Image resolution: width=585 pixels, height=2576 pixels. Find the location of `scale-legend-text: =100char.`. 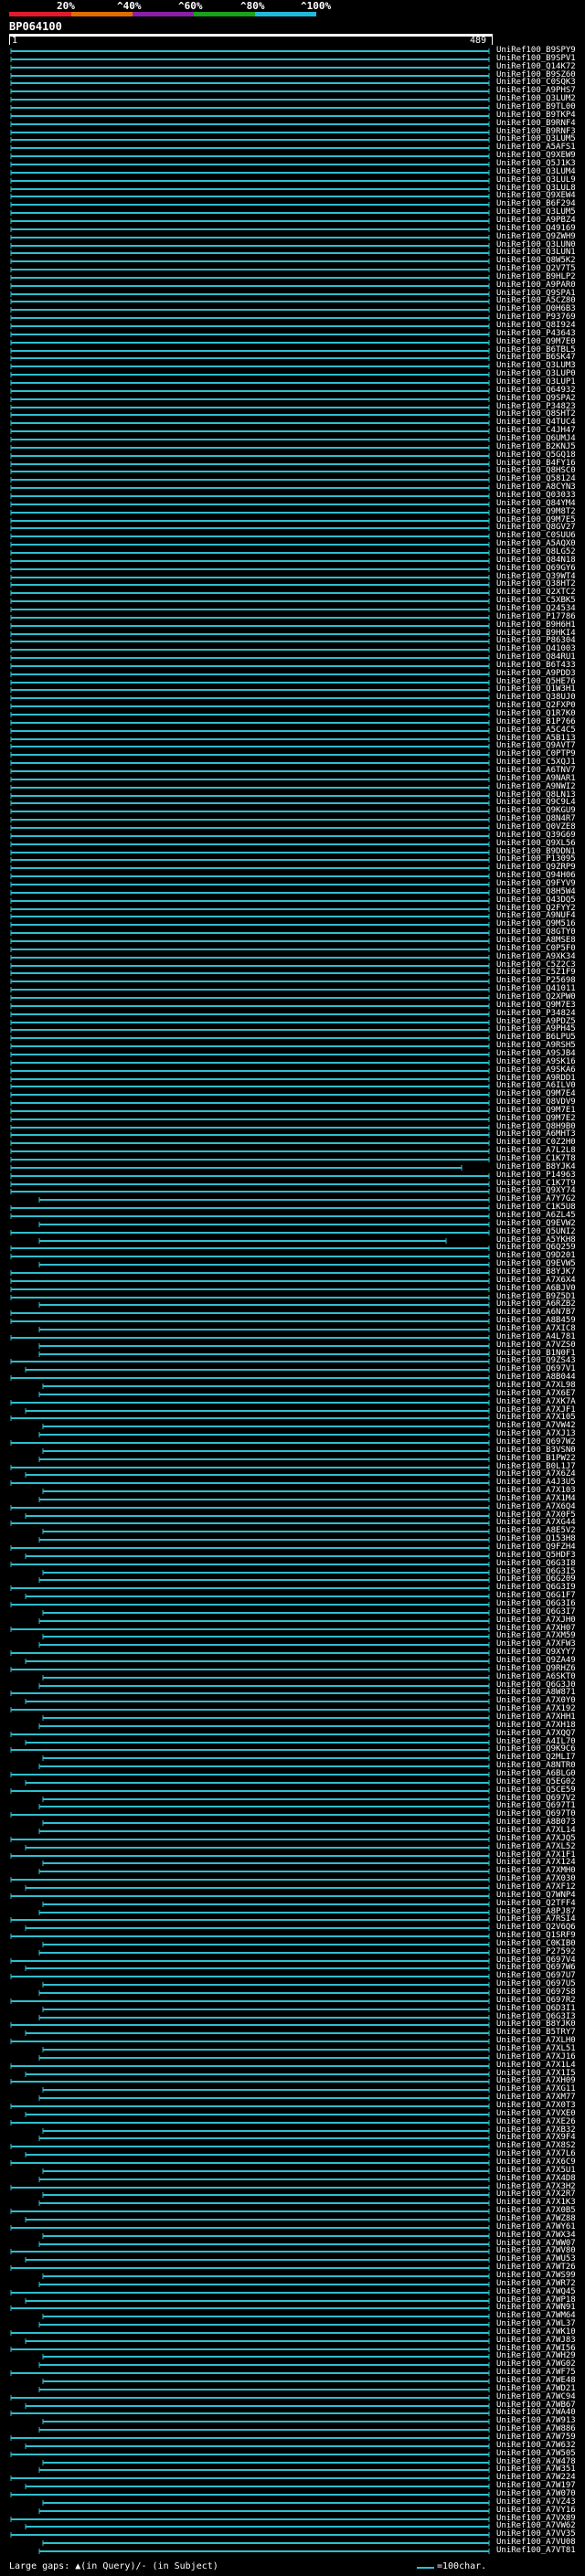

scale-legend-text: =100char. is located at coordinates (462, 2566).